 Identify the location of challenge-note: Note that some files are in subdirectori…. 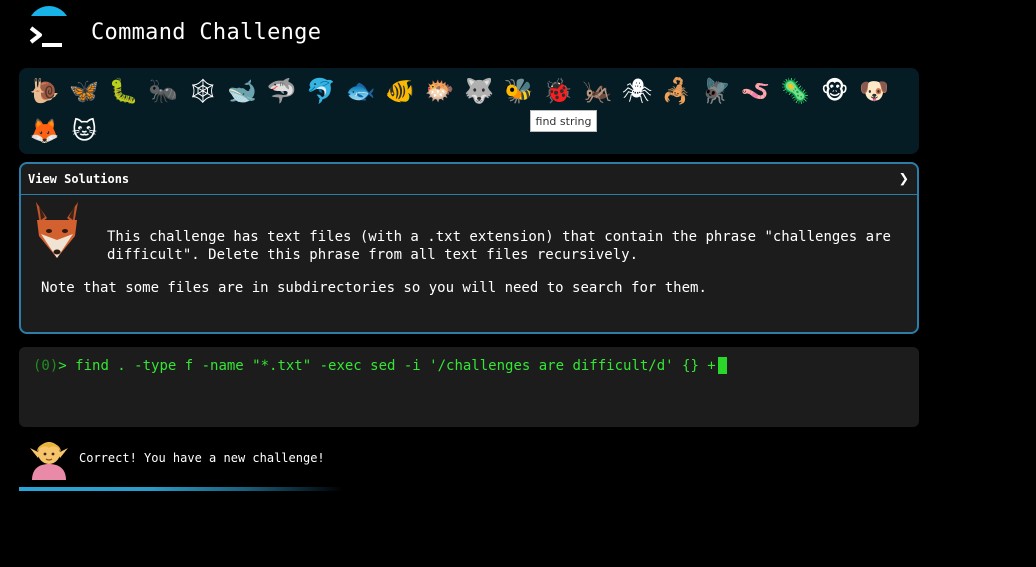
(374, 288).